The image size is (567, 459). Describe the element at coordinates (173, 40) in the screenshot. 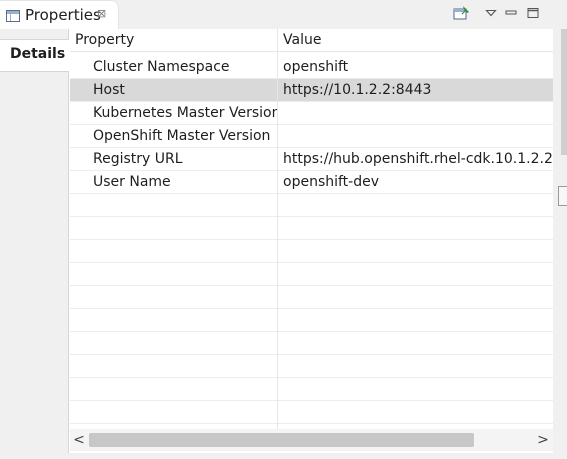

I see `column-header-property: Property` at that location.